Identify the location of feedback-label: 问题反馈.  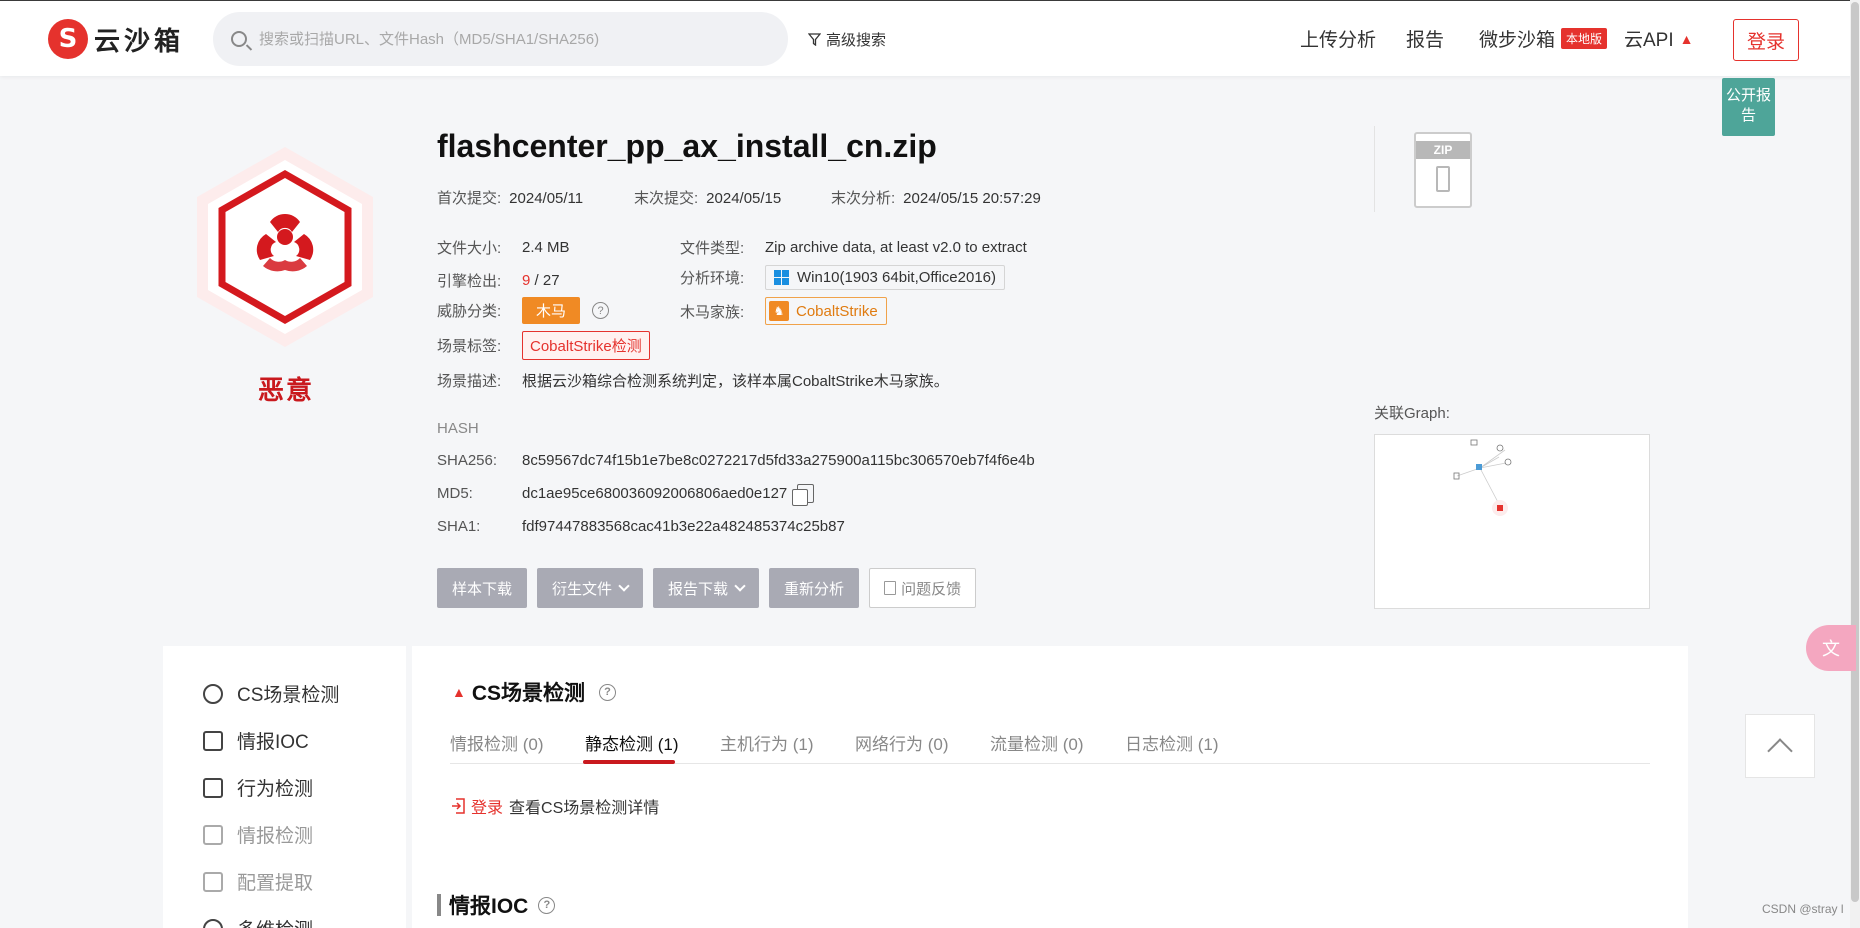
(931, 589).